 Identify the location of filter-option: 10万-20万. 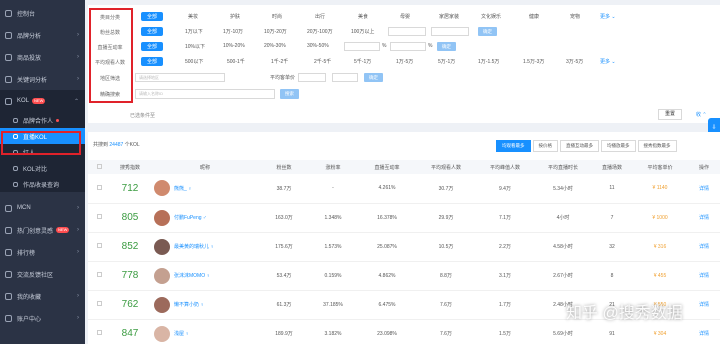
(275, 31).